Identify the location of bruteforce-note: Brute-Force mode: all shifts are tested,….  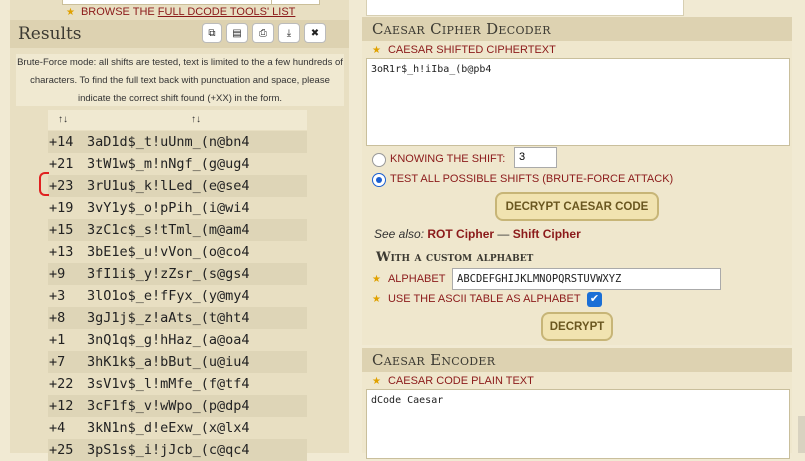
(180, 80).